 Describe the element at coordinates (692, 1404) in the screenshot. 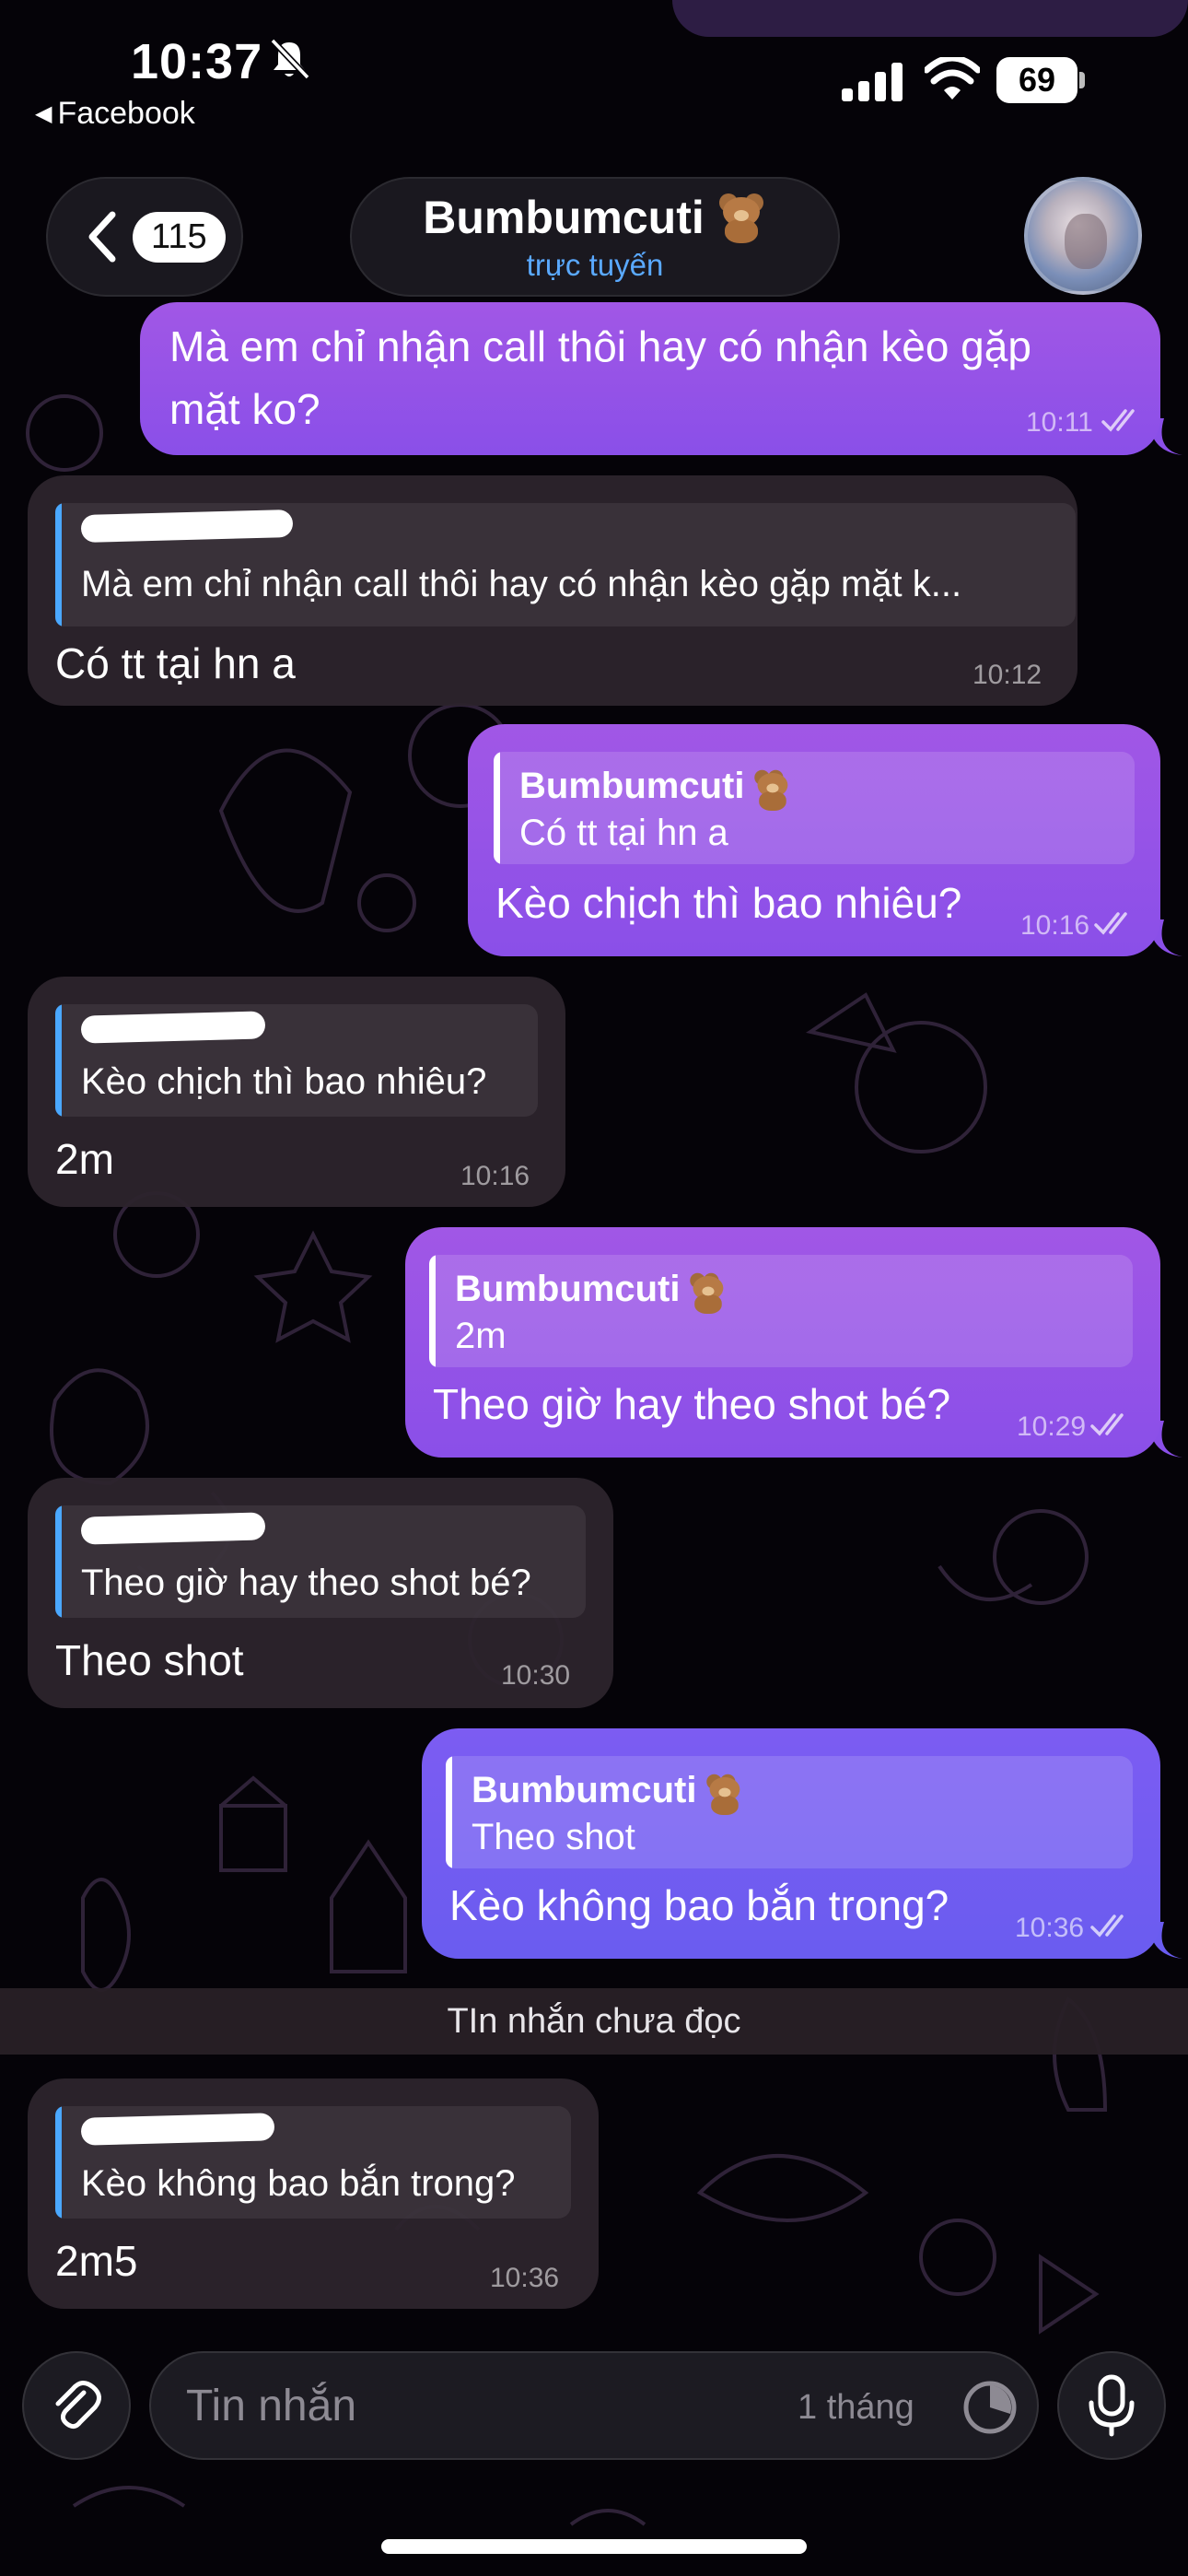

I see `message-text: Theo giờ hay theo shot bé?` at that location.